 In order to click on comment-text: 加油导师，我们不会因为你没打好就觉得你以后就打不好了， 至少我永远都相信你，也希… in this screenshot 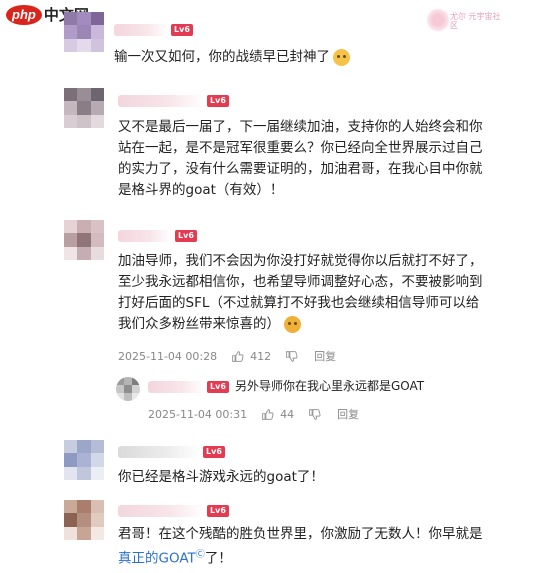, I will do `click(300, 293)`.